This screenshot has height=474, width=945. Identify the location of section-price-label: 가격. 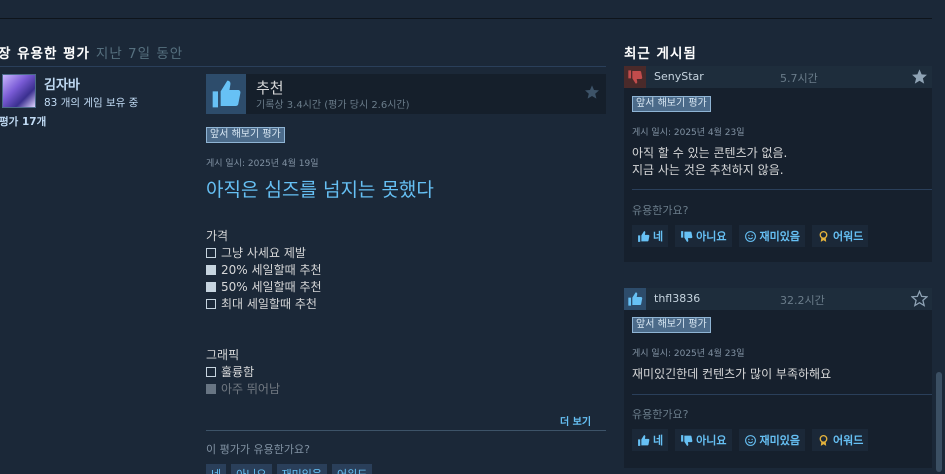
(217, 236).